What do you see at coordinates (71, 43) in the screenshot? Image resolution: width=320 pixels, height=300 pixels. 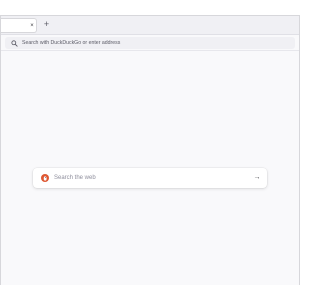 I see `address-bar-placeholder: Search with DuckDuckGo or enter address` at bounding box center [71, 43].